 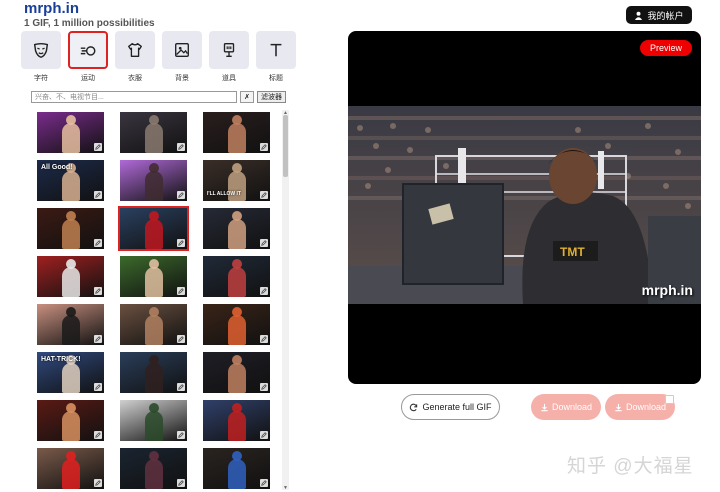 I want to click on site-watermark: 知乎 @大福星, so click(x=630, y=466).